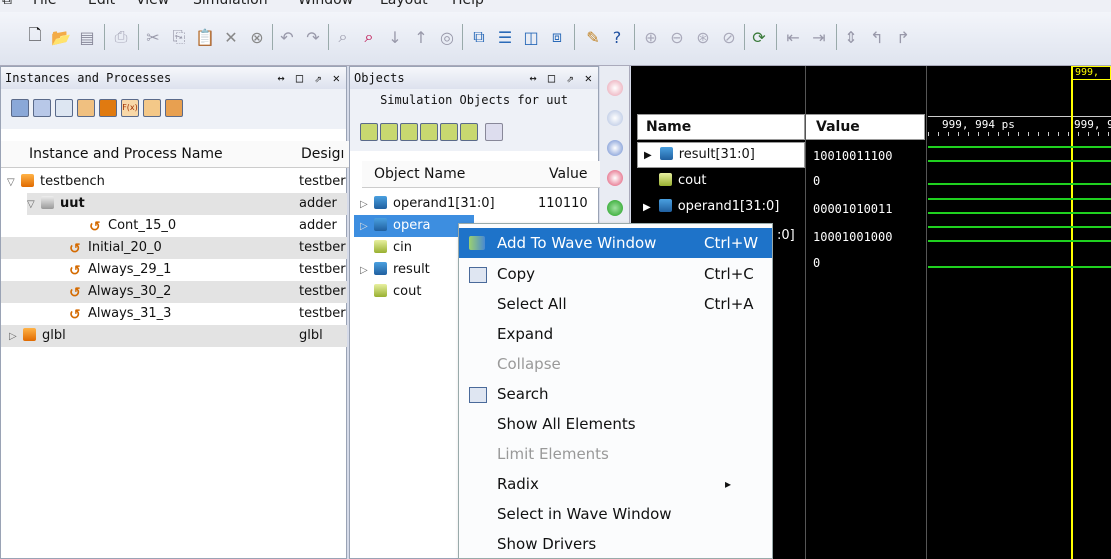 The image size is (1111, 559). What do you see at coordinates (231, 37) in the screenshot?
I see `delete-icon: ✕` at bounding box center [231, 37].